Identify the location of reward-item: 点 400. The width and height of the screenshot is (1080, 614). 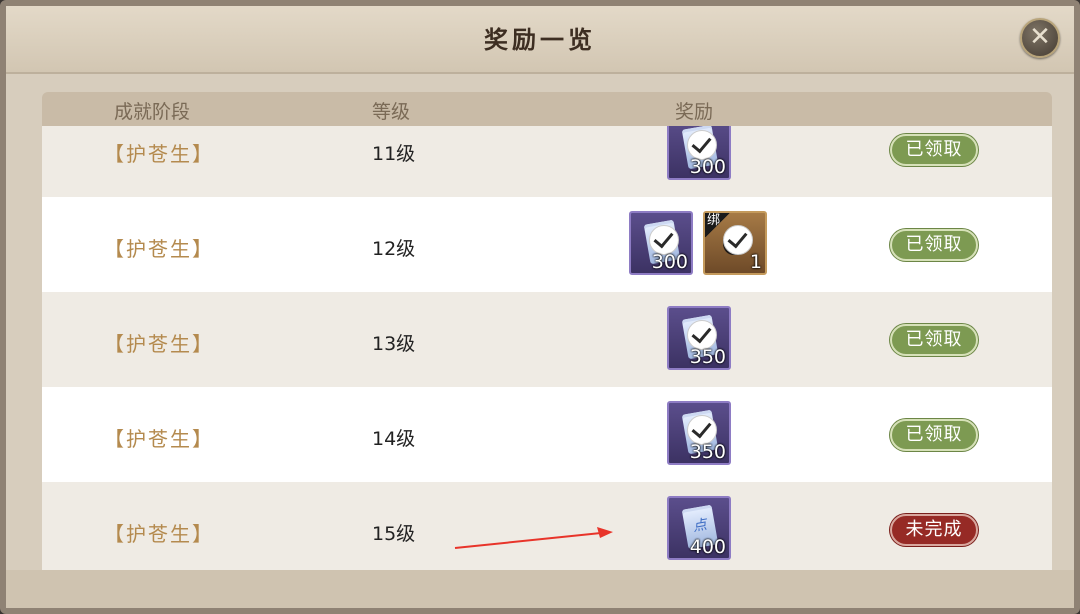
(699, 527).